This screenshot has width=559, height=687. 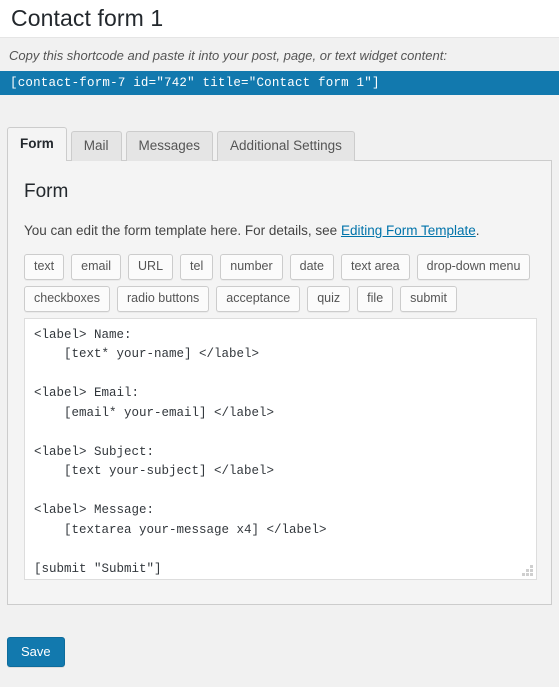 What do you see at coordinates (408, 230) in the screenshot?
I see `editing-form-template-link: Editing Form Template` at bounding box center [408, 230].